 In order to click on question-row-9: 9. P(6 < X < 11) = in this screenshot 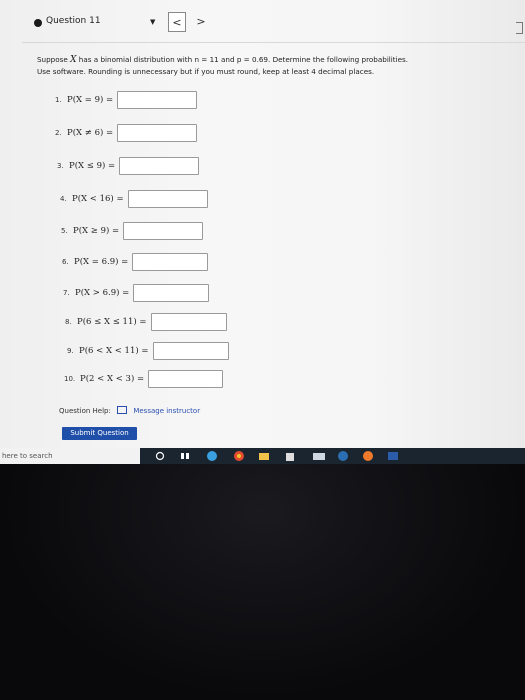, I will do `click(148, 351)`.